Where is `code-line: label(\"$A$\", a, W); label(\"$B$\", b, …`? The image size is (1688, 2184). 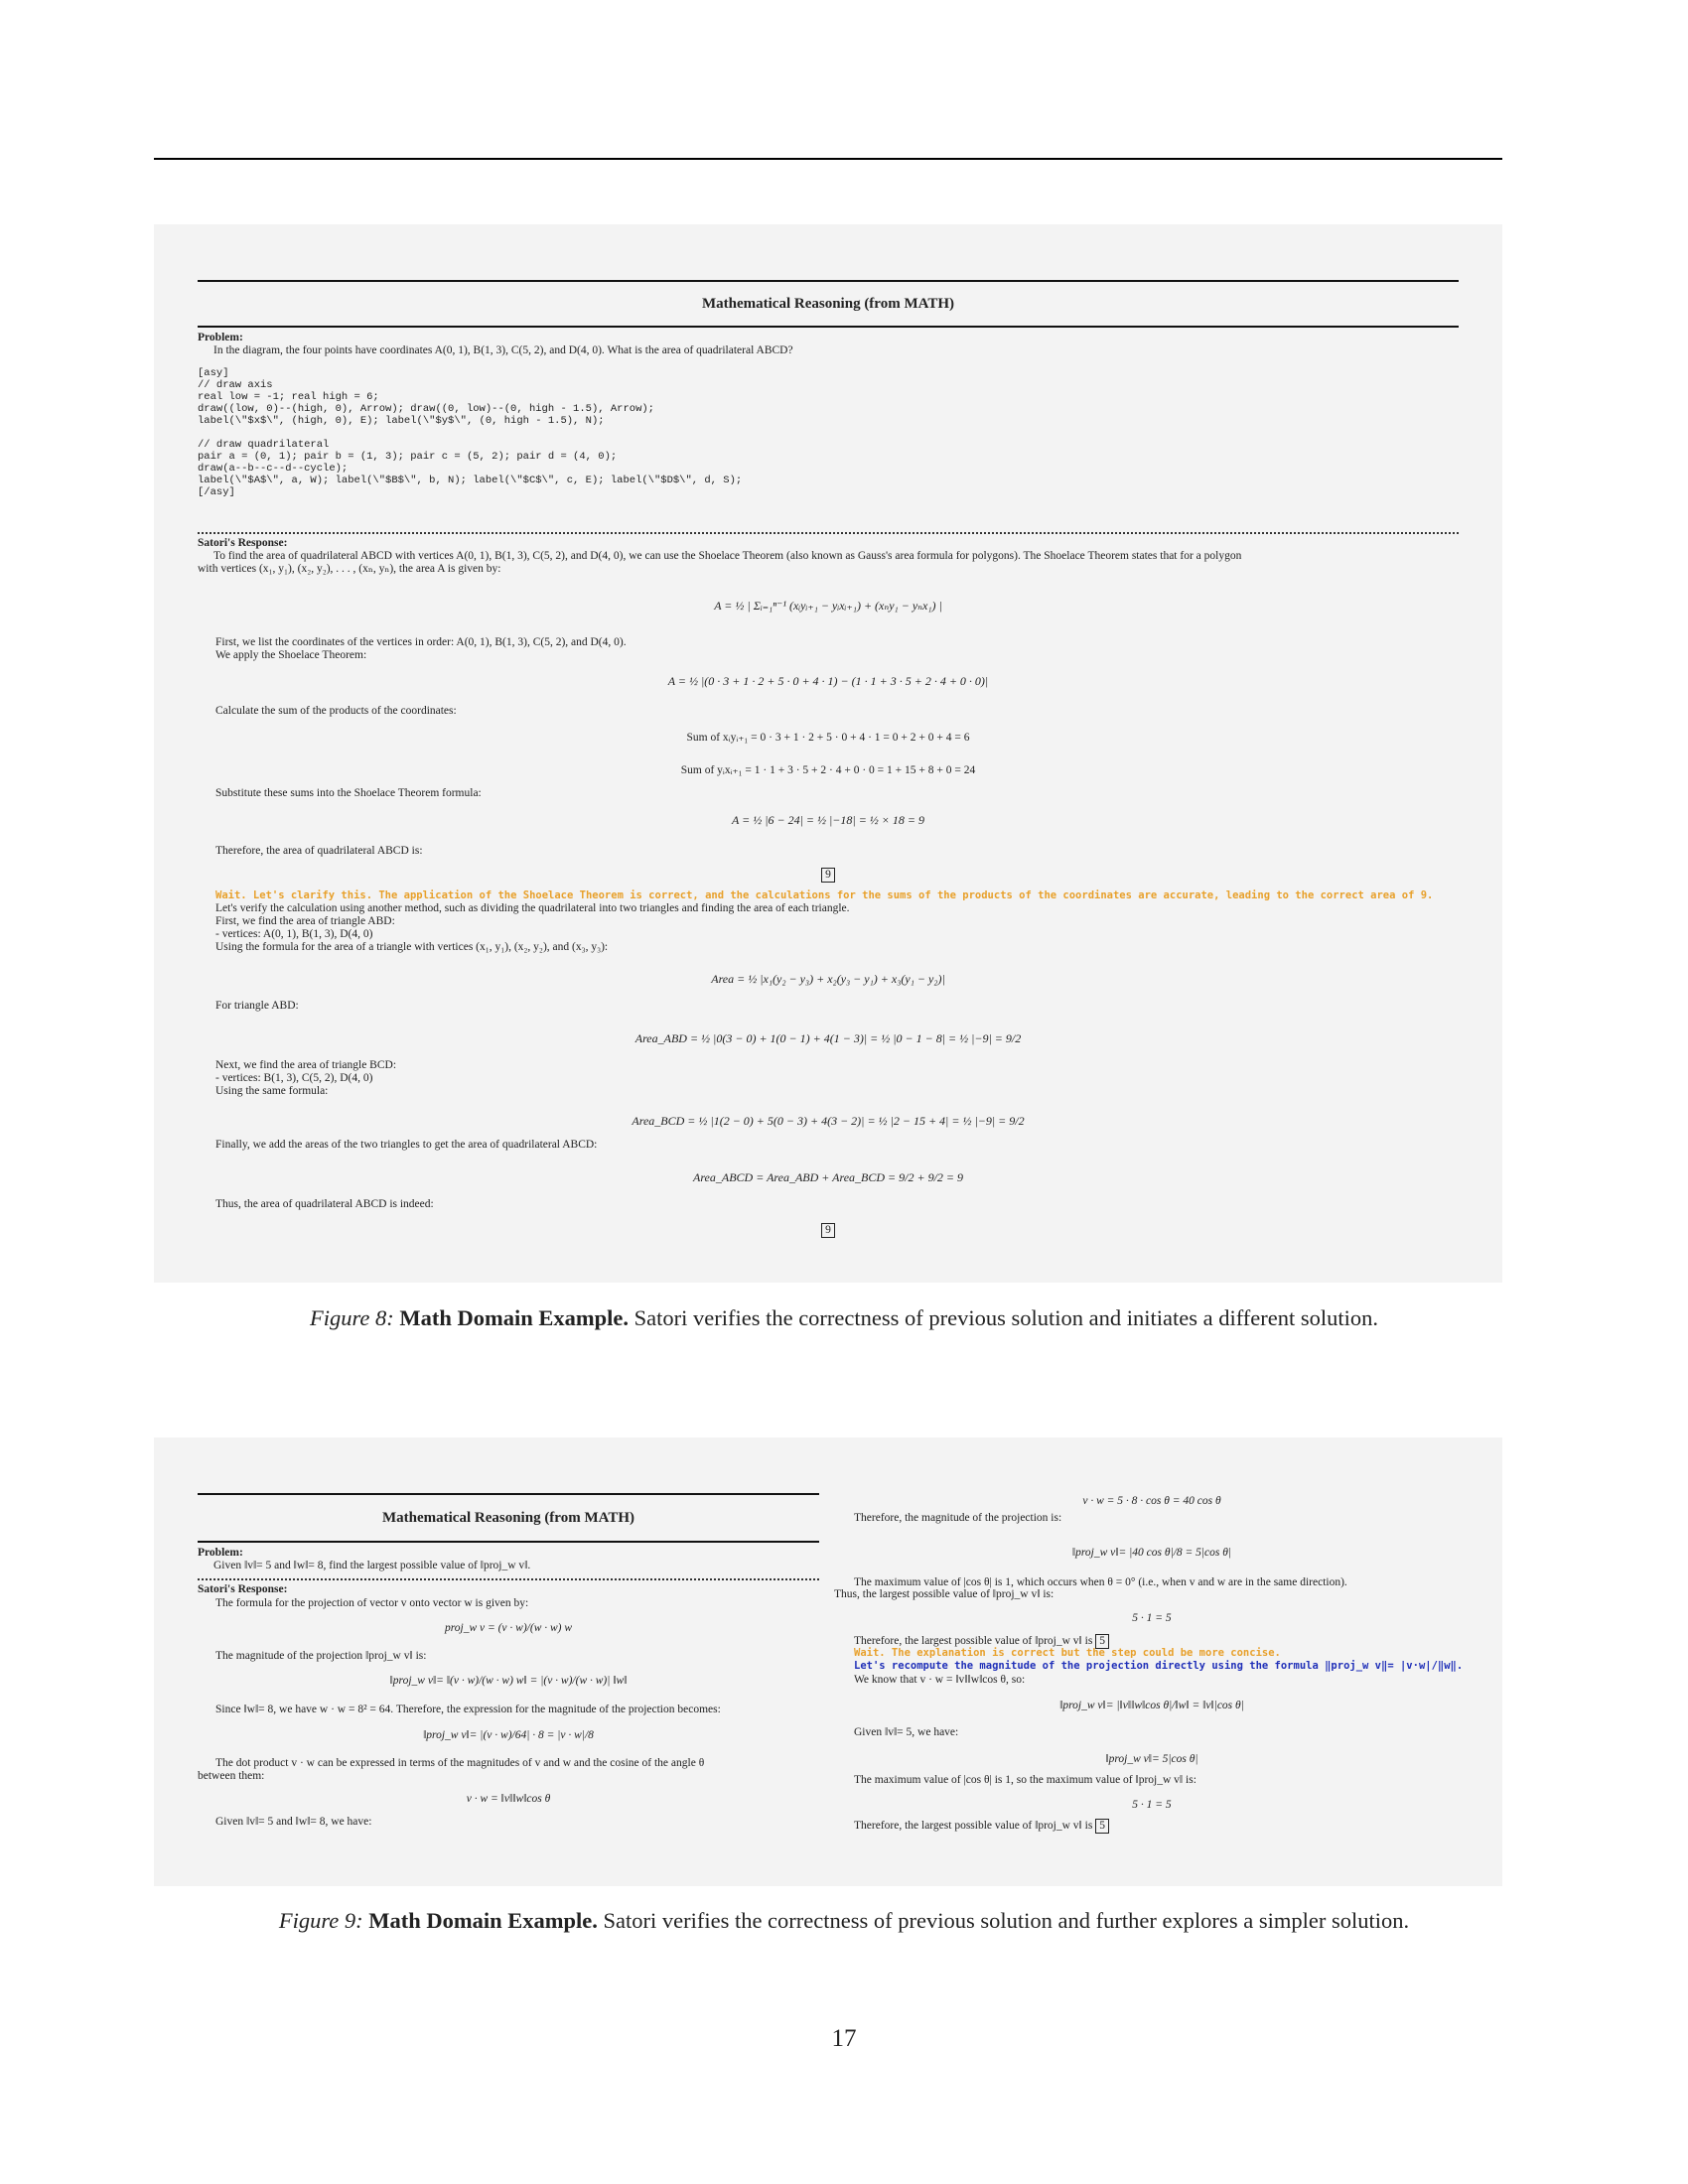 code-line: label(\"$A$\", a, W); label(\"$B$\", b, … is located at coordinates (470, 480).